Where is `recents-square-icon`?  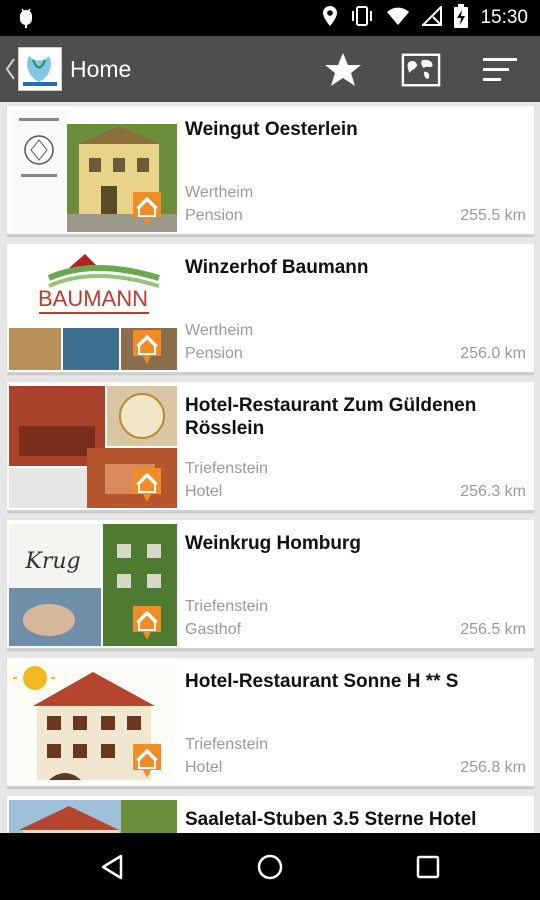
recents-square-icon is located at coordinates (428, 867).